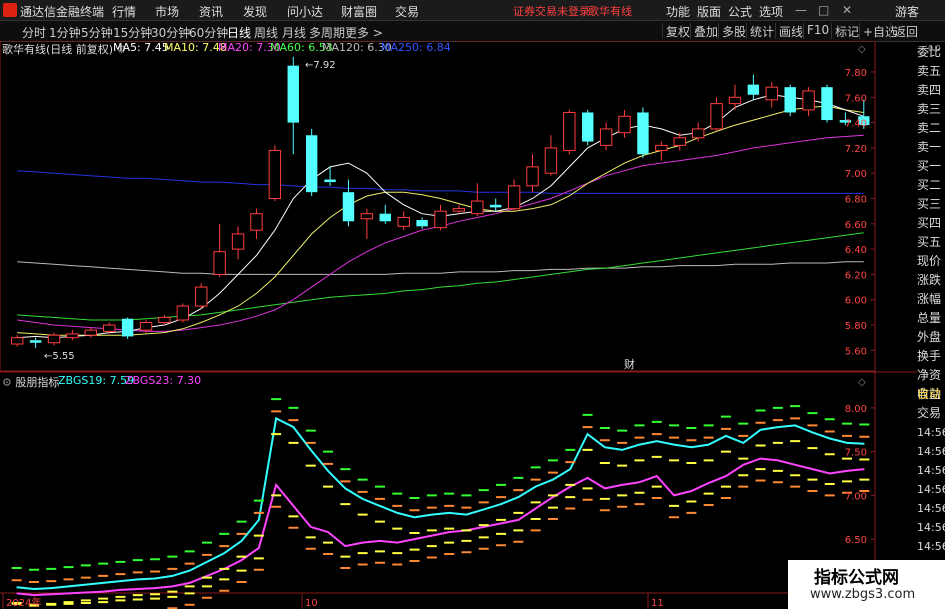 Image resolution: width=945 pixels, height=609 pixels. Describe the element at coordinates (709, 11) in the screenshot. I see `menu-layout: 版面` at that location.